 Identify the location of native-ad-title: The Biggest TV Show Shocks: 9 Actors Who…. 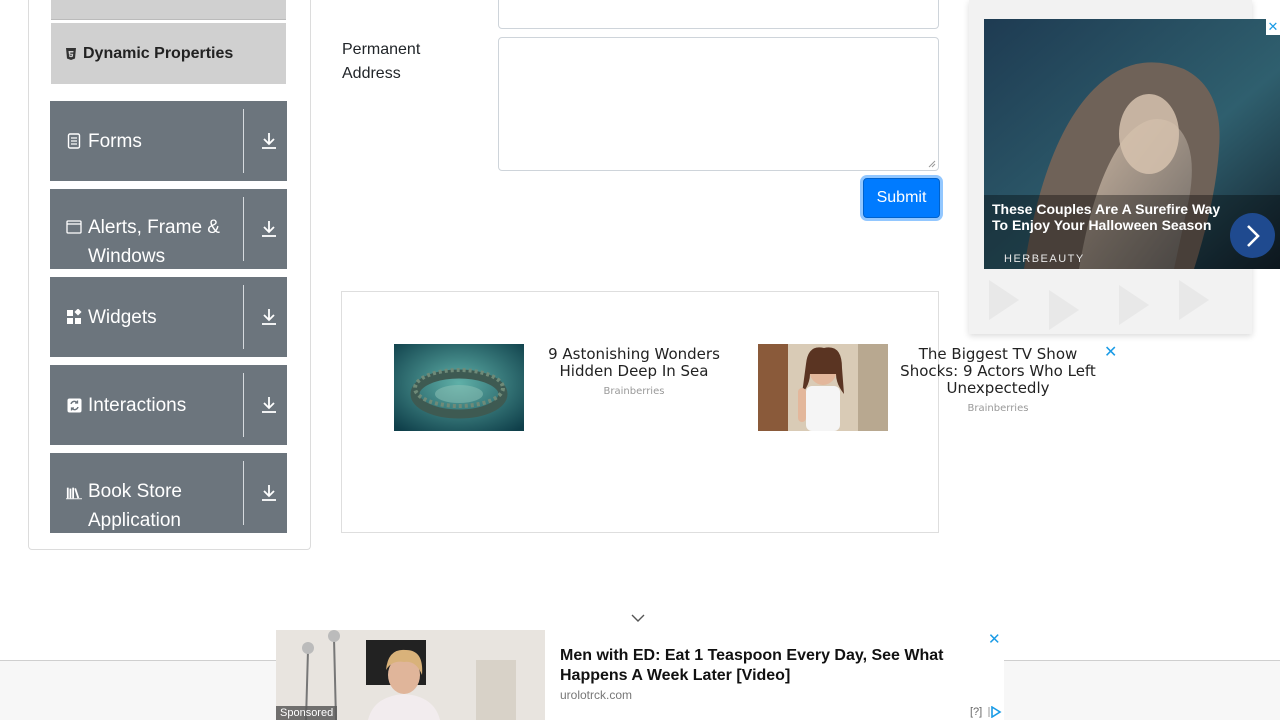
(998, 371).